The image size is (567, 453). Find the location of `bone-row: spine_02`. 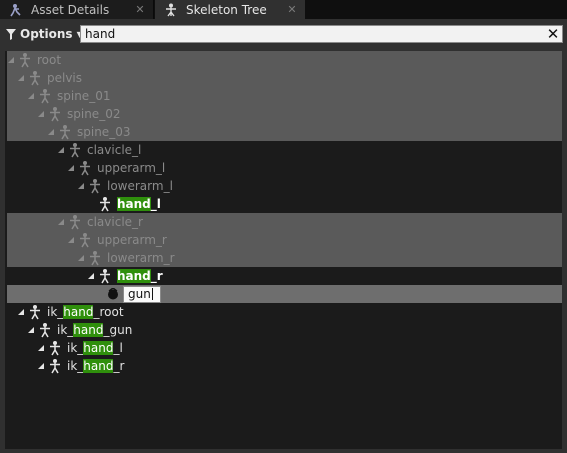

bone-row: spine_02 is located at coordinates (283, 114).